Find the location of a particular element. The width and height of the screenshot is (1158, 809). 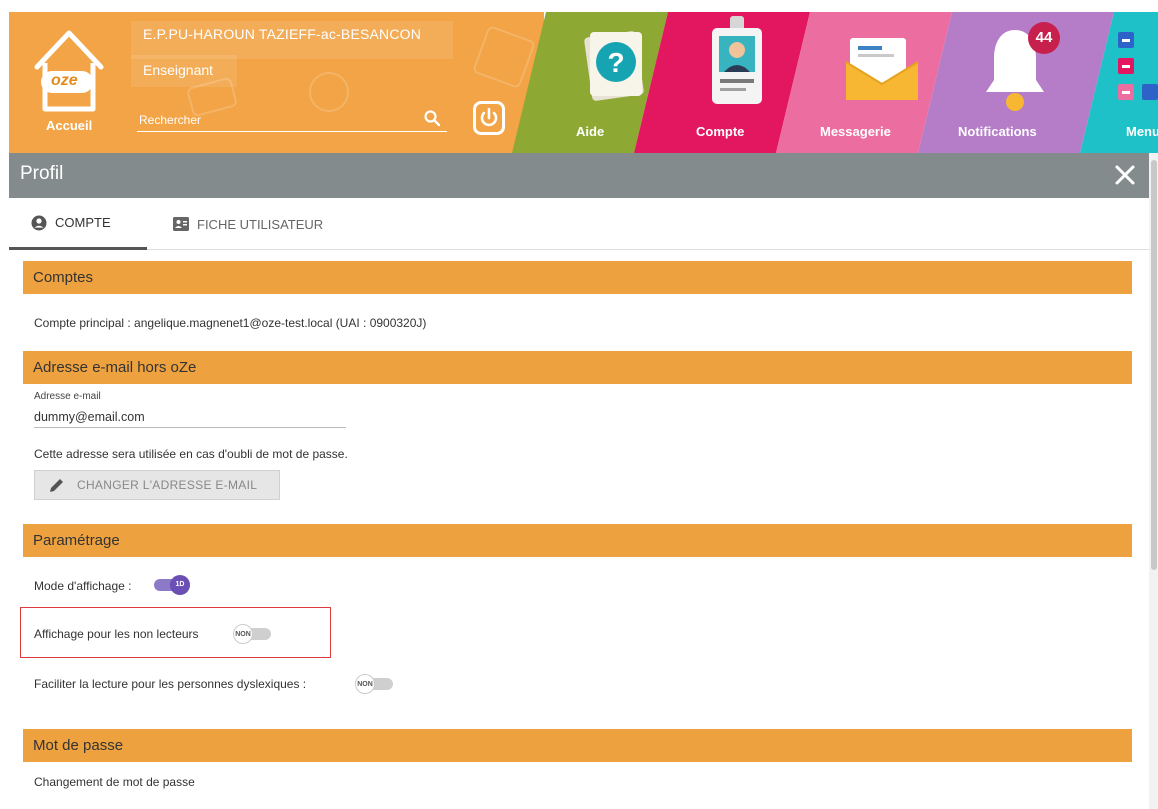

tile-notifications-label: Notifications is located at coordinates (997, 131).